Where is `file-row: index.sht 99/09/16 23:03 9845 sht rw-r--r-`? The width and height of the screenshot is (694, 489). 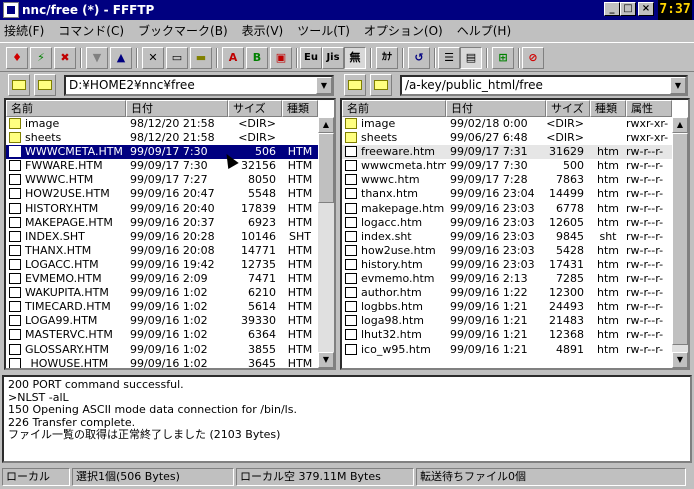 file-row: index.sht 99/09/16 23:03 9845 sht rw-r--r- is located at coordinates (507, 237).